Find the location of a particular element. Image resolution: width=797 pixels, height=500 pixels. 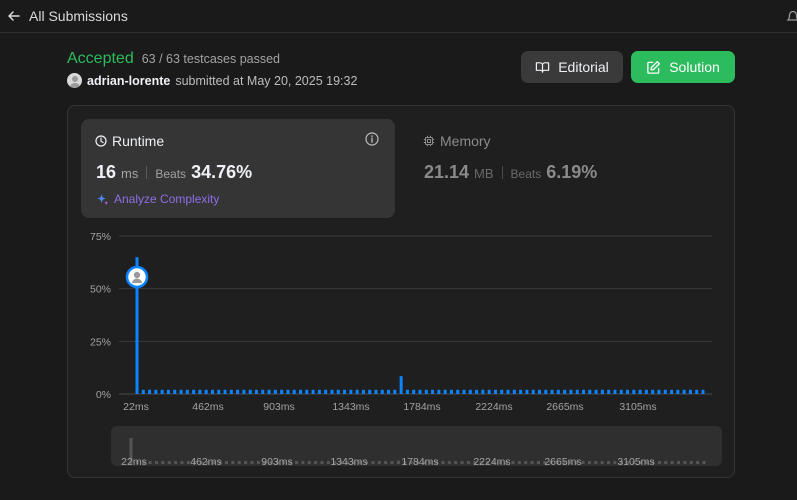

scroller-x-label: 1343ms is located at coordinates (348, 462).